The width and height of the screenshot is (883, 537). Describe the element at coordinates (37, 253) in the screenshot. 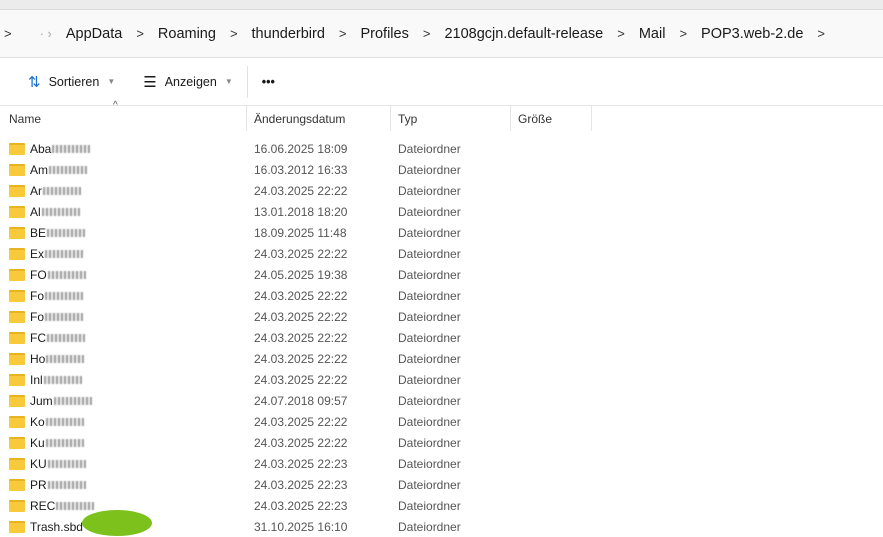

I see `file-name: Ex` at that location.